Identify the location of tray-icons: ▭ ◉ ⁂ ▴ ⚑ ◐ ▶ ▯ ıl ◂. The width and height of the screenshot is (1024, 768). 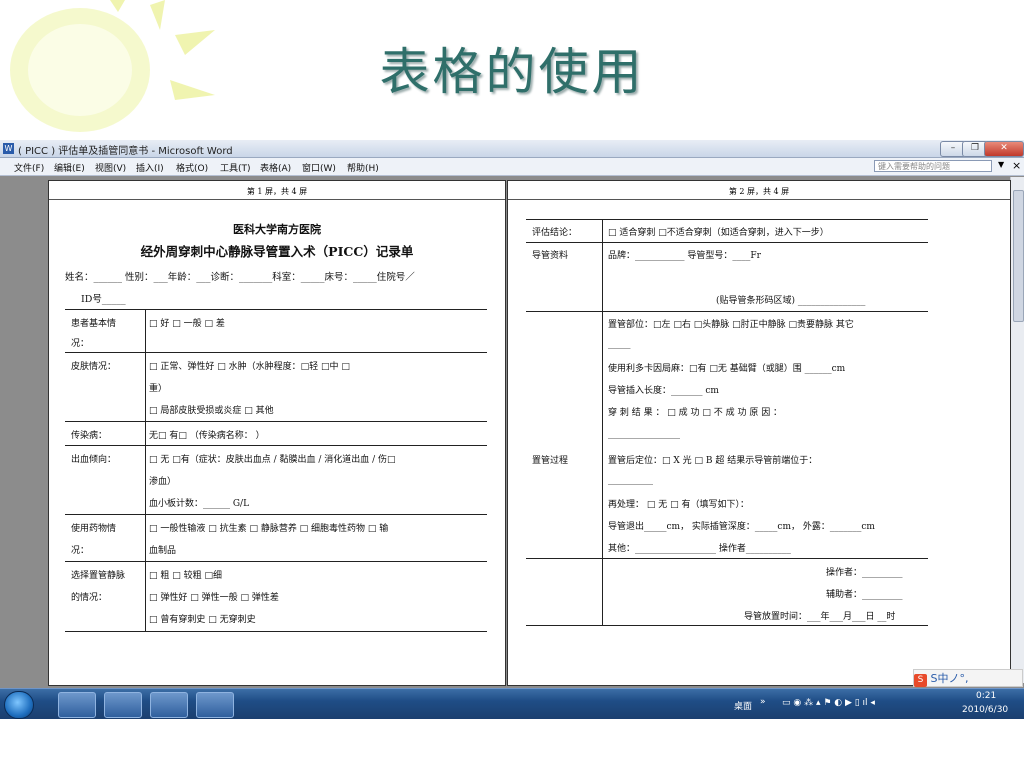
(828, 703).